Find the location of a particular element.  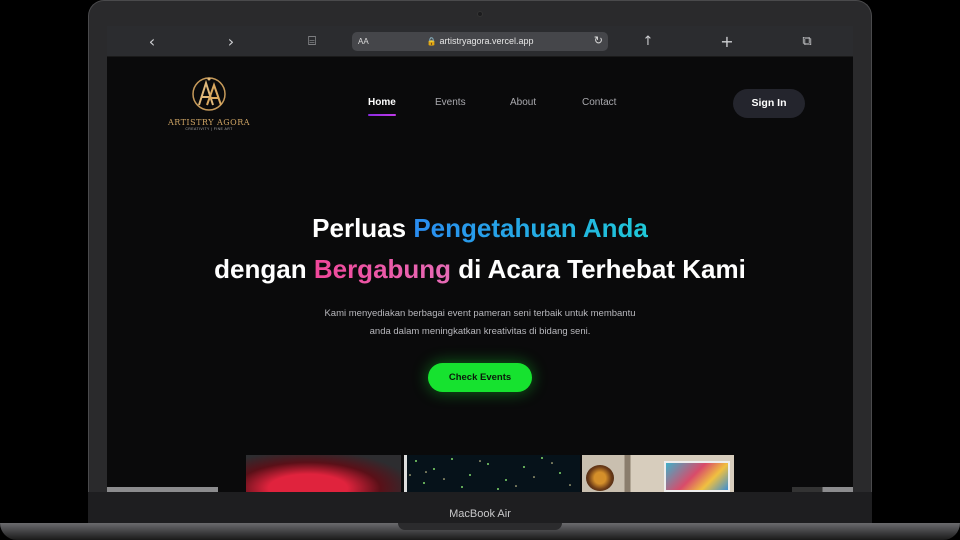

stars-artwork is located at coordinates (487, 473).